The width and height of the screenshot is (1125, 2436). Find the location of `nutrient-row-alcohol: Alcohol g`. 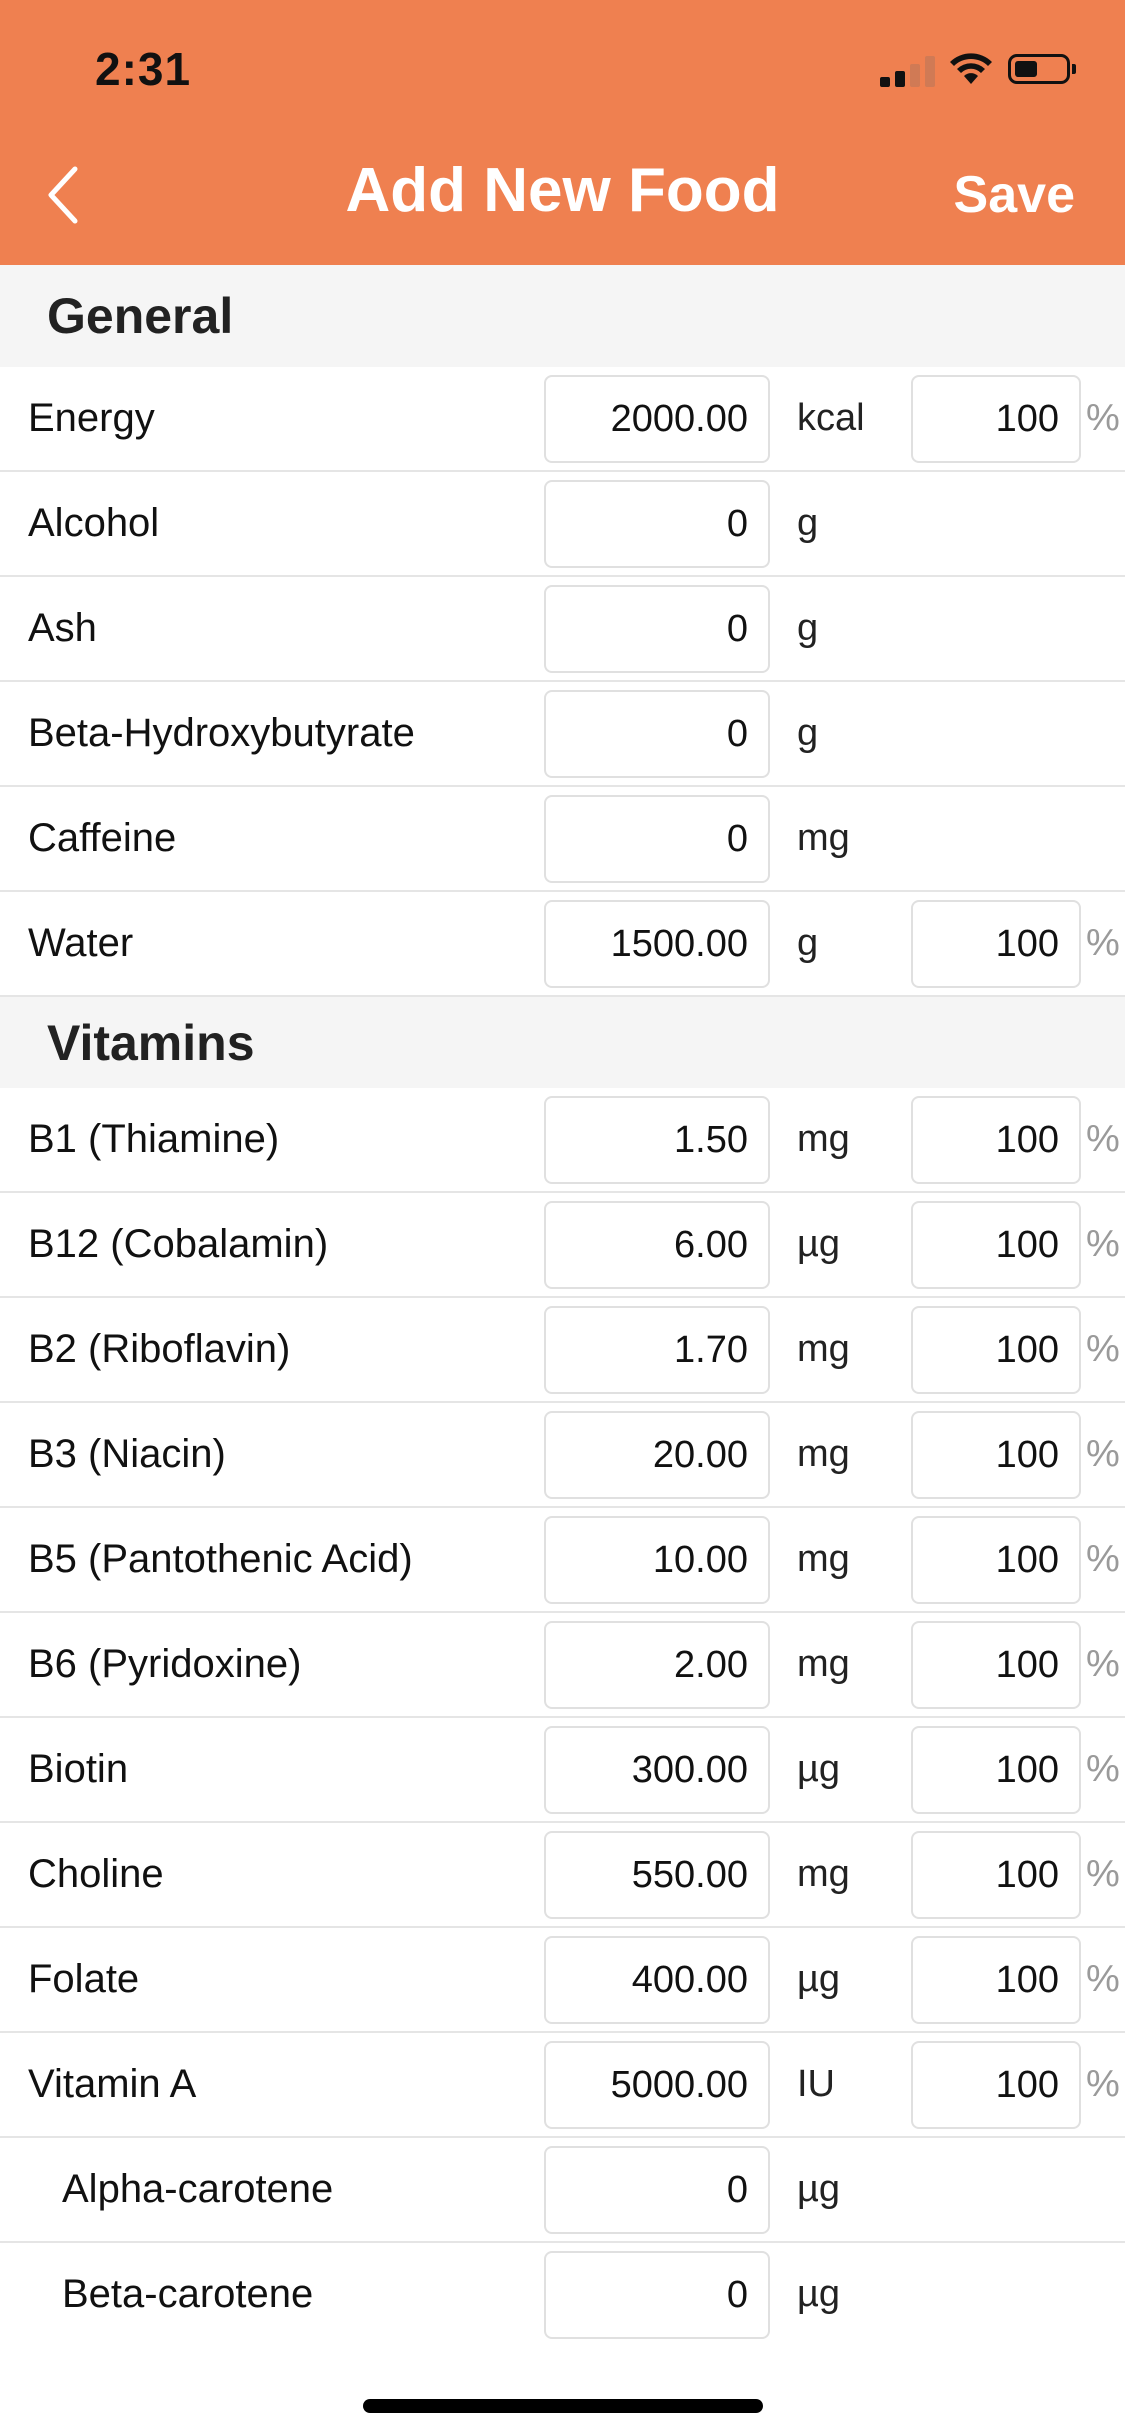

nutrient-row-alcohol: Alcohol g is located at coordinates (562, 524).